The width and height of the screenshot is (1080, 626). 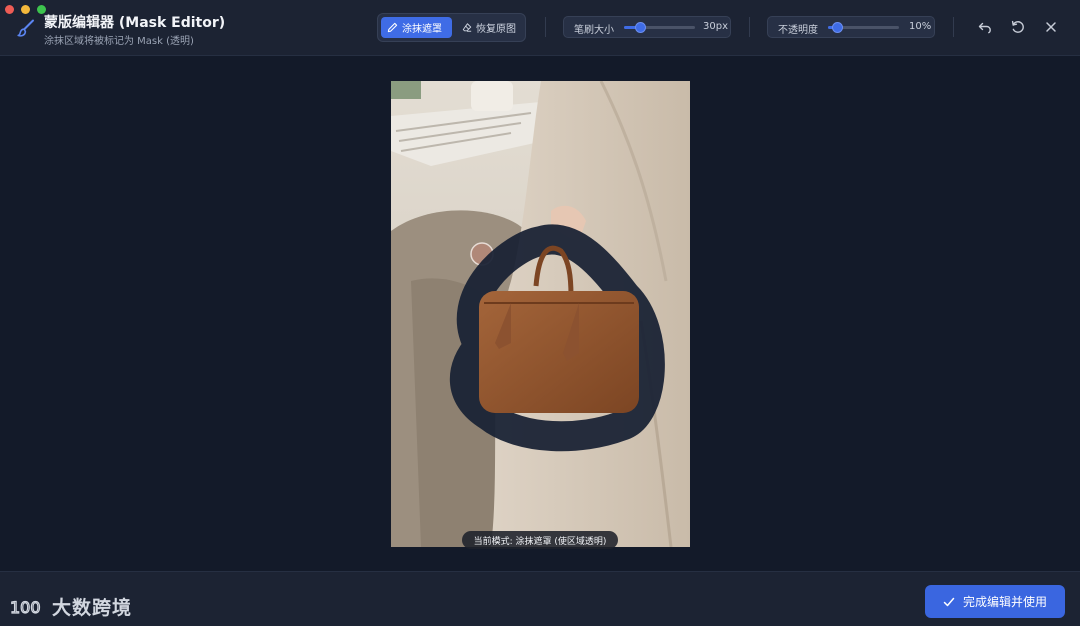 I want to click on finish-and-use-label: 完成编辑并使用, so click(x=1004, y=602).